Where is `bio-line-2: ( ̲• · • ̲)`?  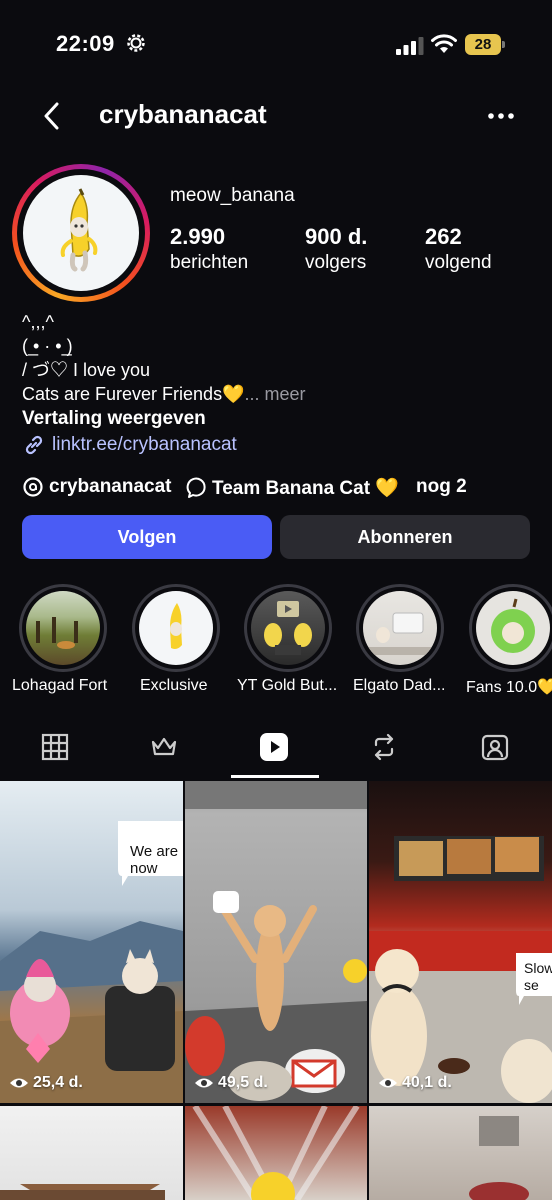
bio-line-2: ( ̲• · • ̲) is located at coordinates (47, 346).